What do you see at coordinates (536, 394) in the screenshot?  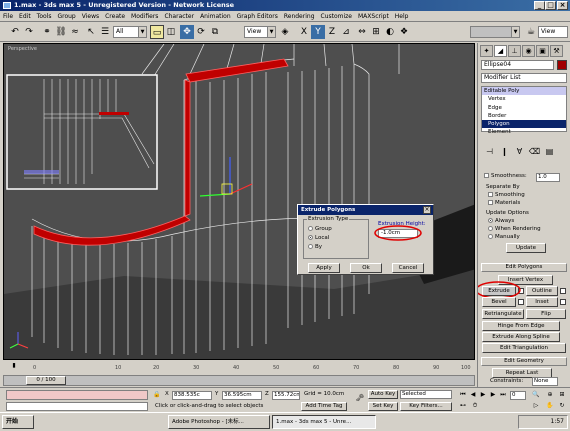 I see `zoom-icon: 🔍` at bounding box center [536, 394].